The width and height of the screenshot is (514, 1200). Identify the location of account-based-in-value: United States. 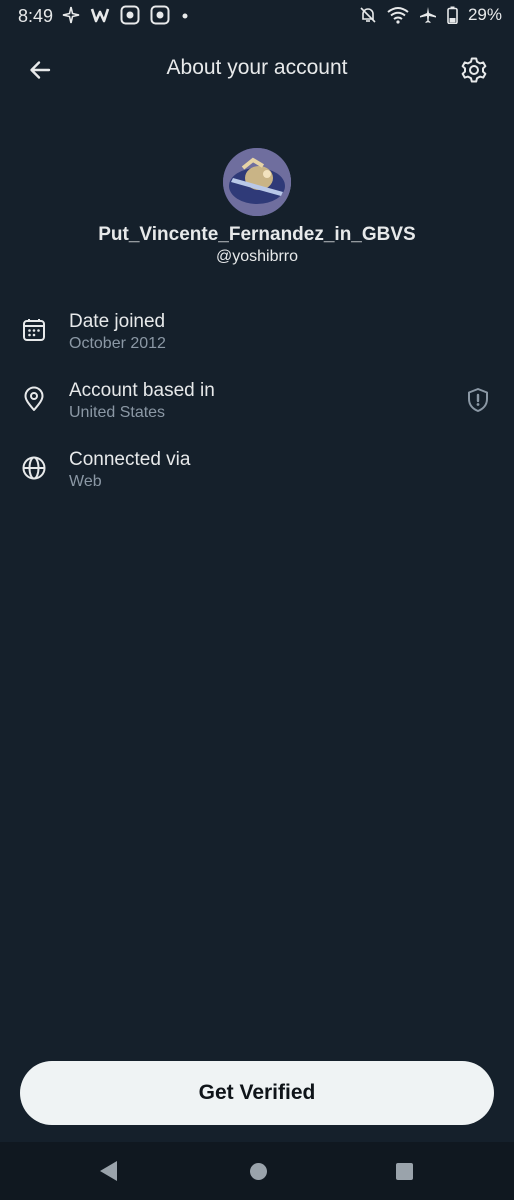
(117, 412).